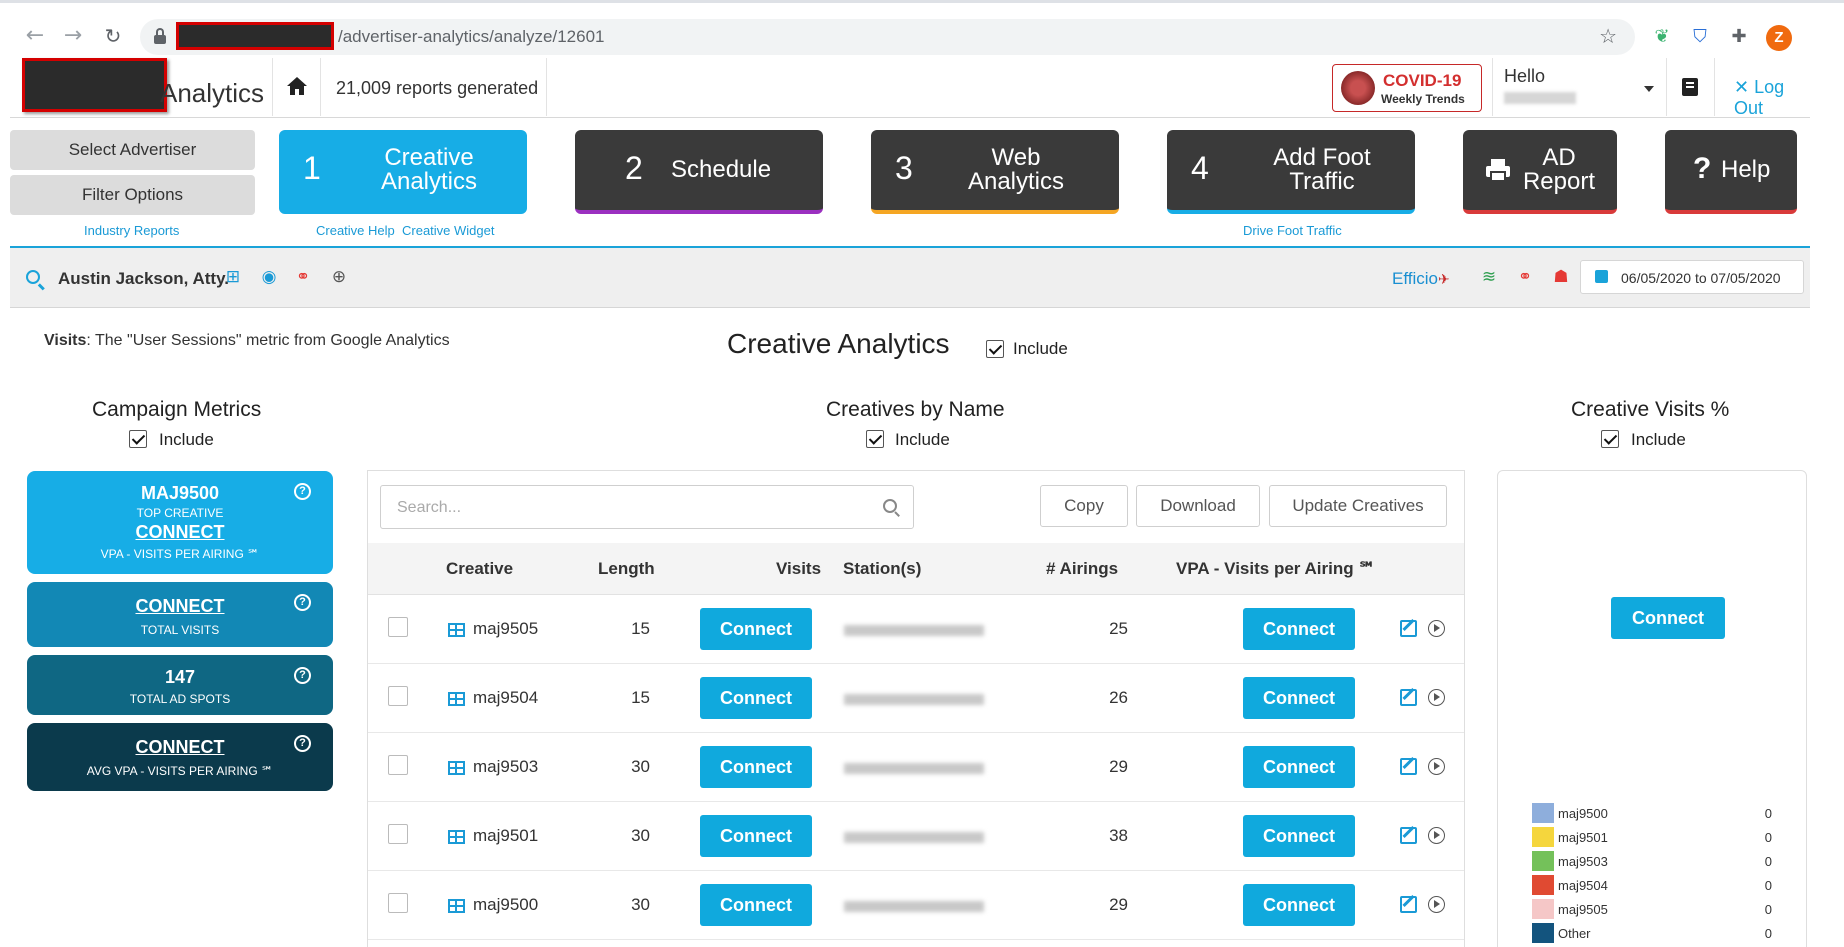 Image resolution: width=1844 pixels, height=947 pixels. I want to click on grammarly-extension-icon: ❦, so click(1662, 37).